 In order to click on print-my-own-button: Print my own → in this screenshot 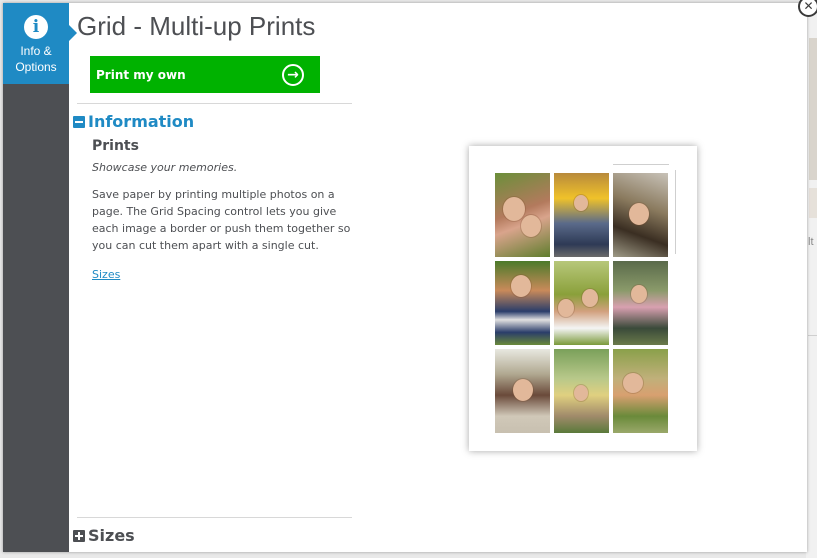, I will do `click(205, 74)`.